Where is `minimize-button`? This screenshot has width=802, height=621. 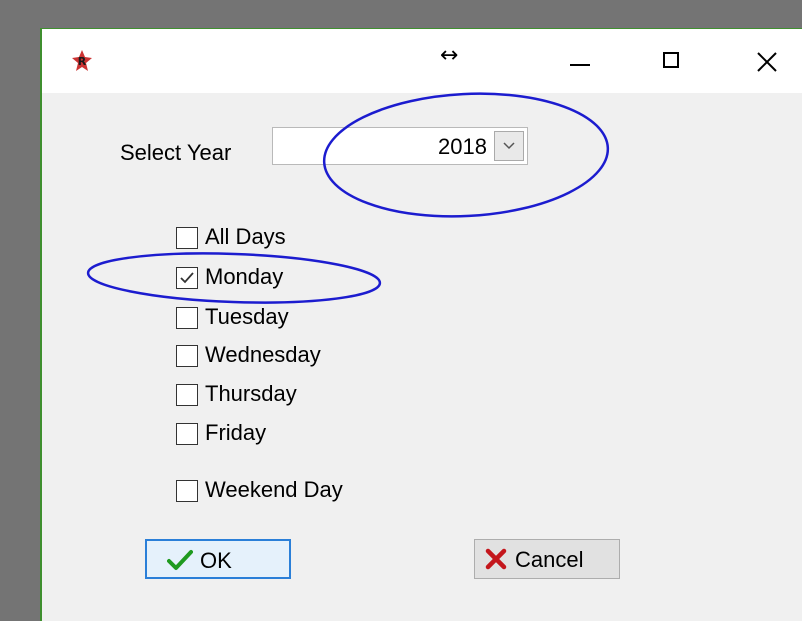 minimize-button is located at coordinates (580, 62).